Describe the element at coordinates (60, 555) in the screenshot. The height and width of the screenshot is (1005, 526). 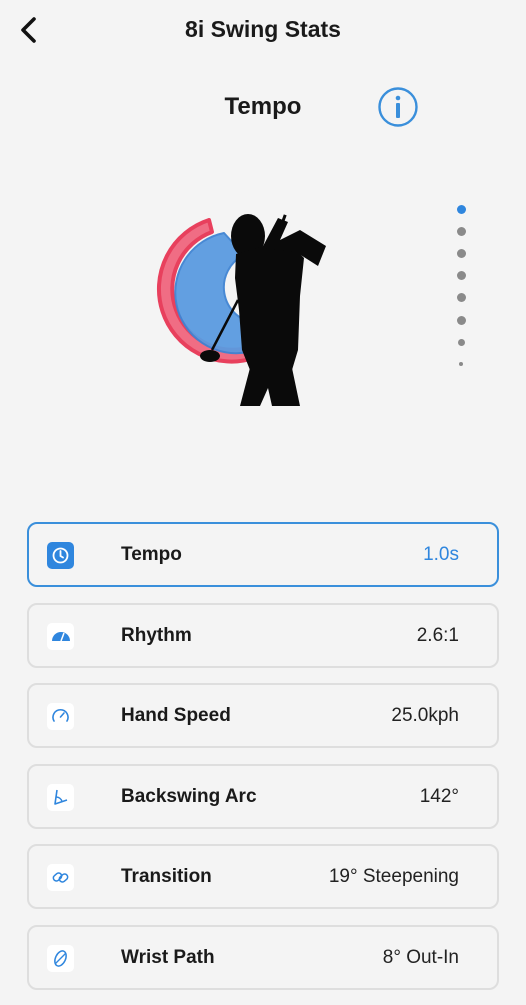
I see `clock-icon` at that location.